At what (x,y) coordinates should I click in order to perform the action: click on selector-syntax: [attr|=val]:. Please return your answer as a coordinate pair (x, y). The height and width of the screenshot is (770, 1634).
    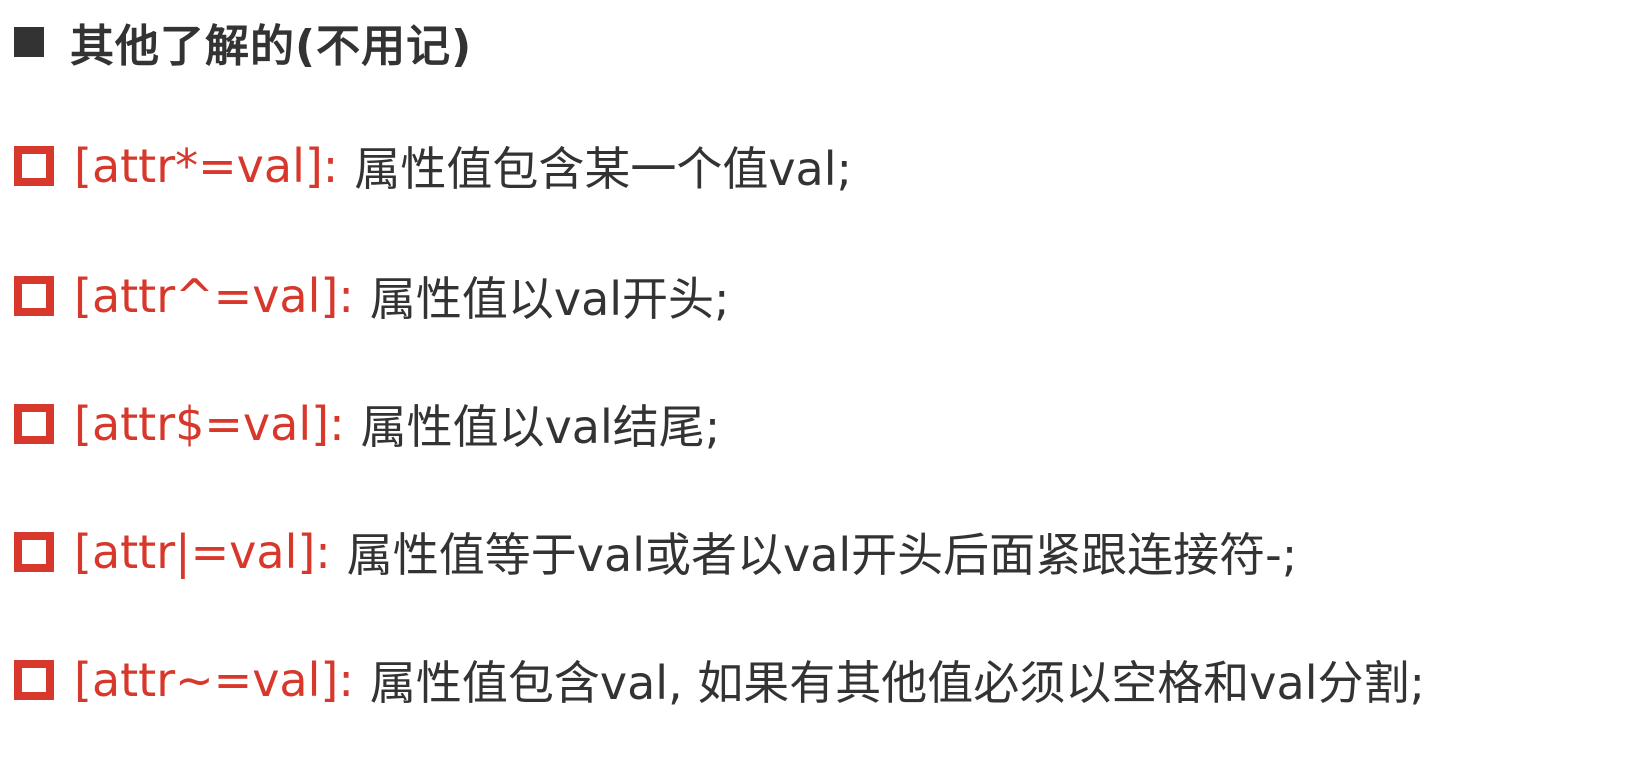
    Looking at the image, I should click on (202, 552).